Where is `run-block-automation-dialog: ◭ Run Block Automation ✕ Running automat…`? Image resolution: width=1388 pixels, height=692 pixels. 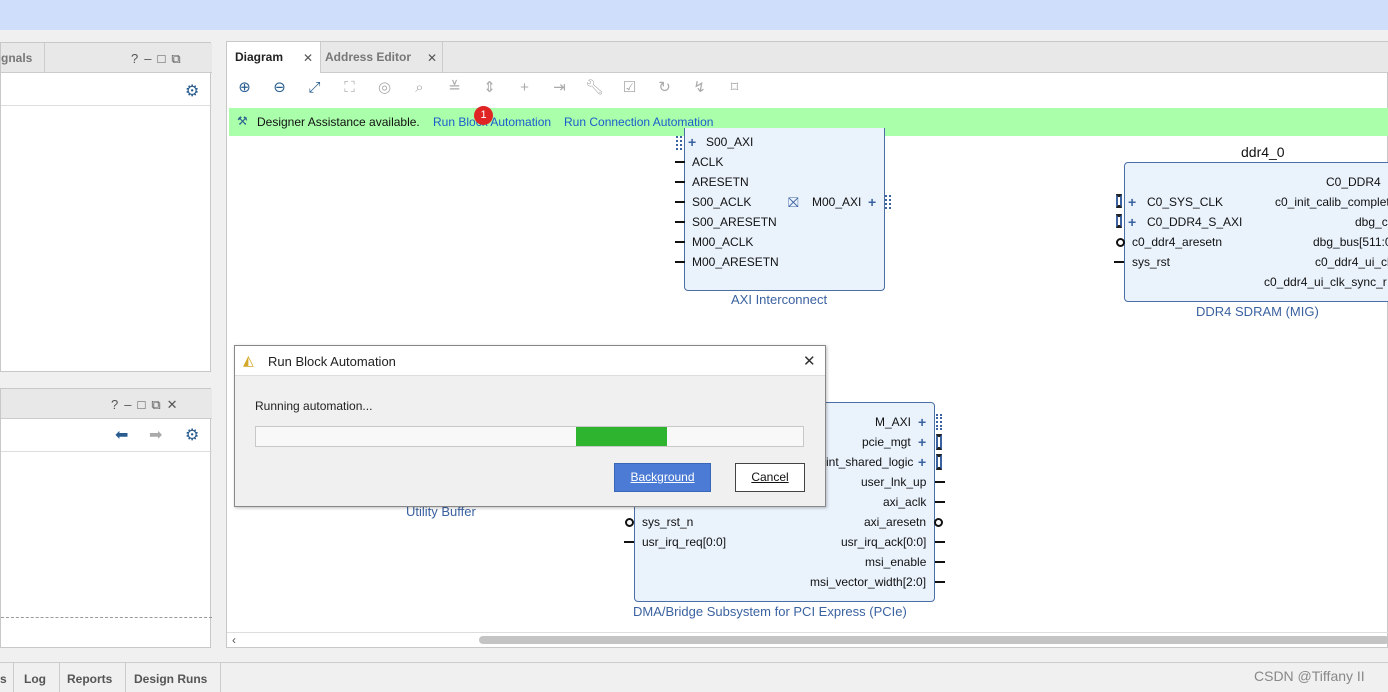 run-block-automation-dialog: ◭ Run Block Automation ✕ Running automat… is located at coordinates (530, 426).